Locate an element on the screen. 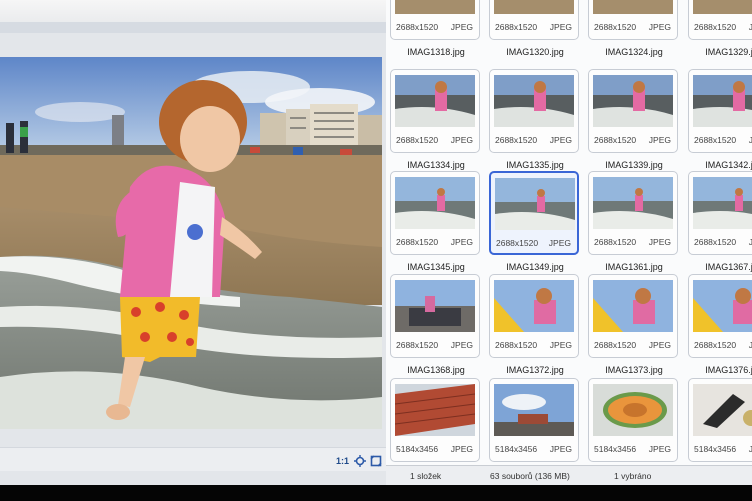  thumbnail-filename: IMAG1367.jpg is located at coordinates (719, 267).